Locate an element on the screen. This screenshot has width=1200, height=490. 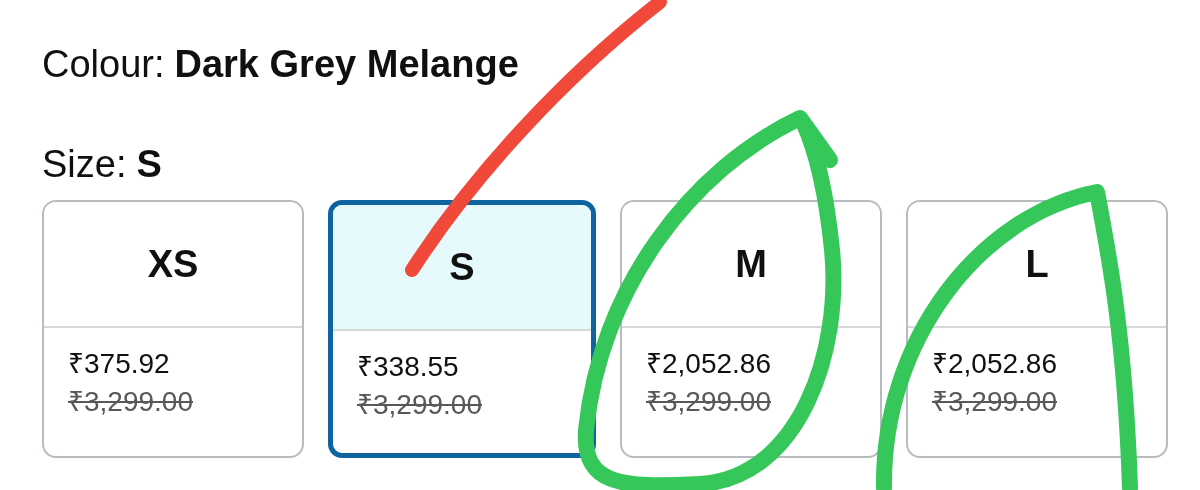
colour-label: Colour: is located at coordinates (103, 64).